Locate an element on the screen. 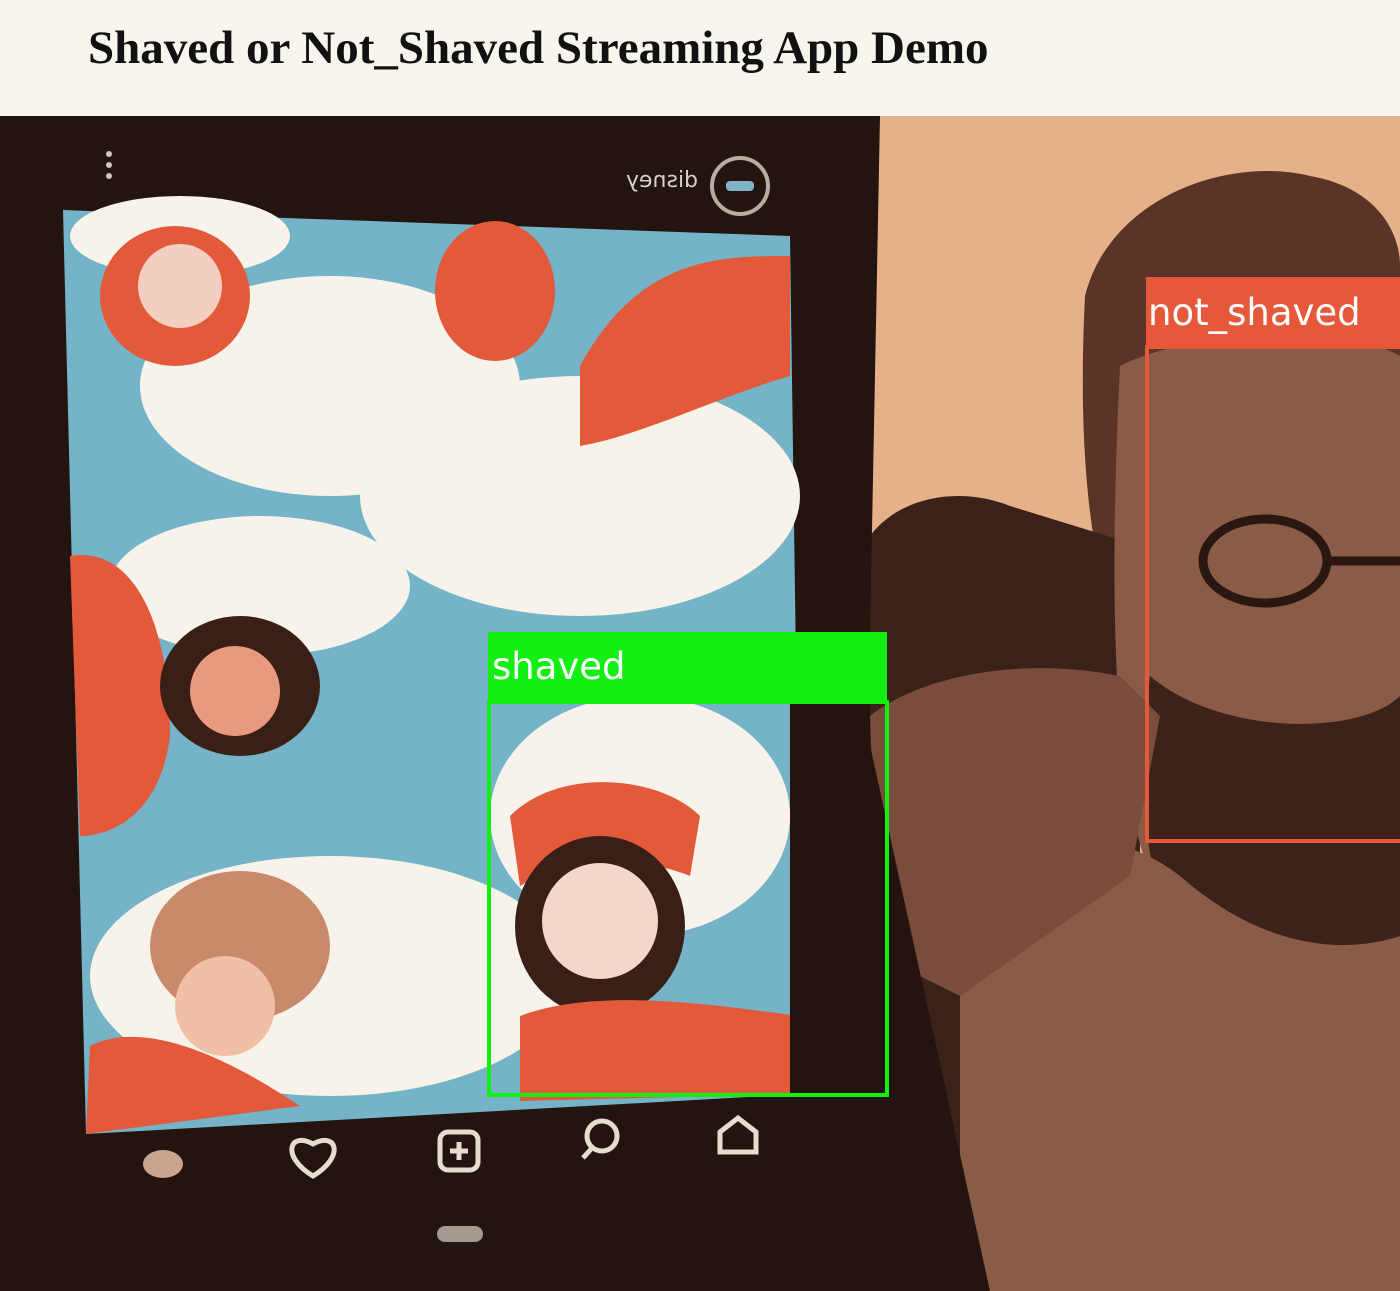 This screenshot has height=1291, width=1400. kebab-menu-icon is located at coordinates (109, 154).